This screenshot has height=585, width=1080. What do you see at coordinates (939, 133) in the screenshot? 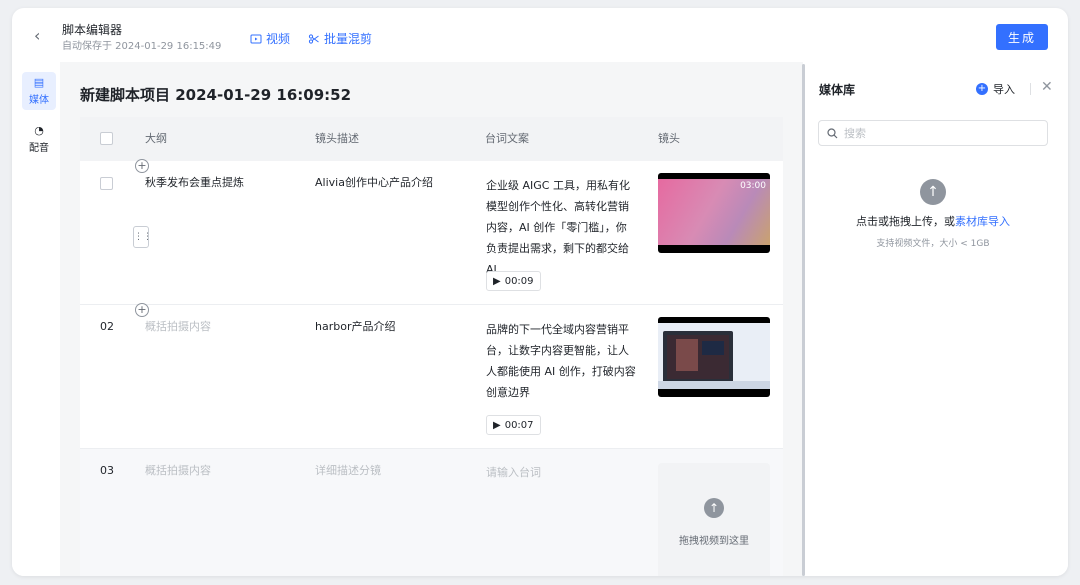
I see `search-input` at bounding box center [939, 133].